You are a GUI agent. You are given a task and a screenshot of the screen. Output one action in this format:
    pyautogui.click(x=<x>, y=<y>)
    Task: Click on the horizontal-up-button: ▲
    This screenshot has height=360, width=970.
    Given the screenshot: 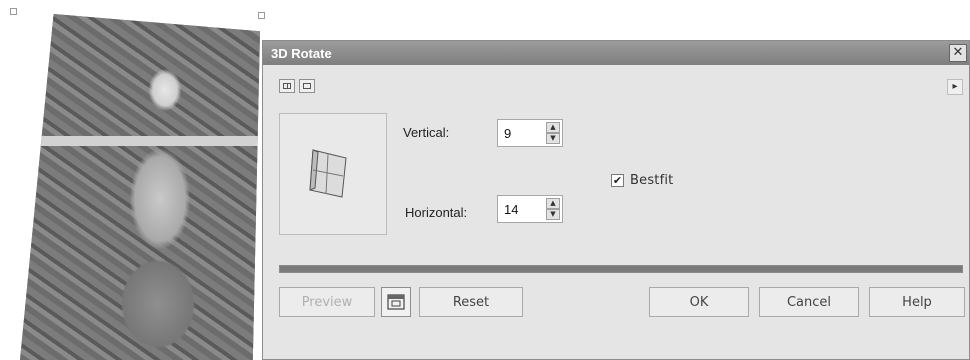 What is the action you would take?
    pyautogui.click(x=553, y=203)
    